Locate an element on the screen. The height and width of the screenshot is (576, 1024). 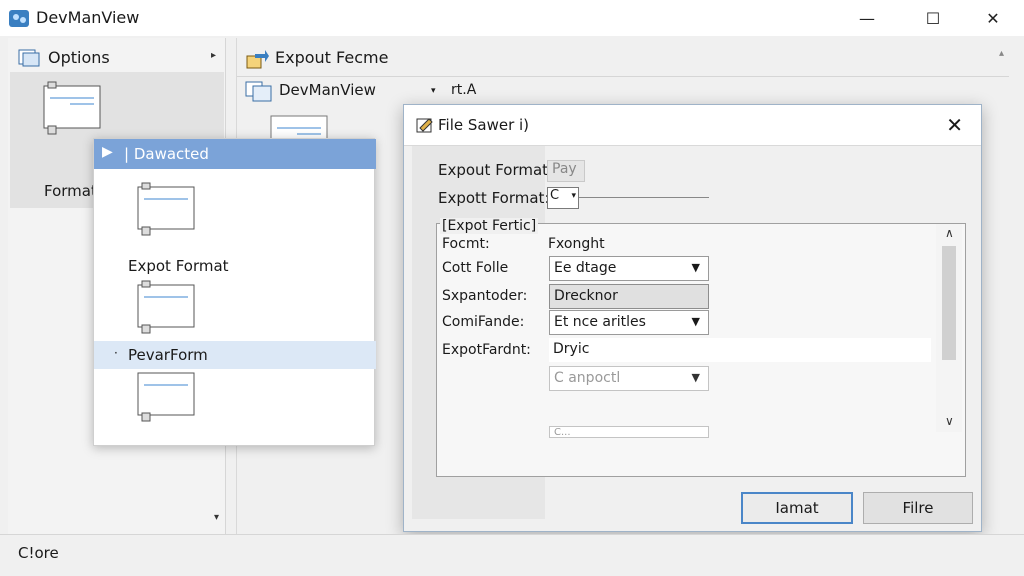
devmanview-extra: rt.A is located at coordinates (464, 90).